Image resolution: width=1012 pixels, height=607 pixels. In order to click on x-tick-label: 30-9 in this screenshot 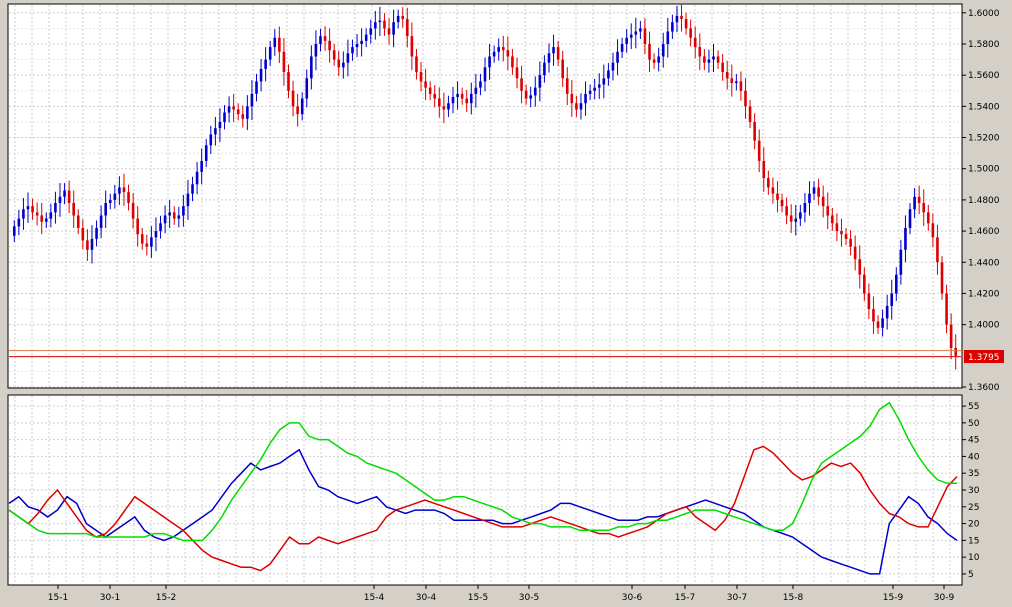, I will do `click(944, 598)`.